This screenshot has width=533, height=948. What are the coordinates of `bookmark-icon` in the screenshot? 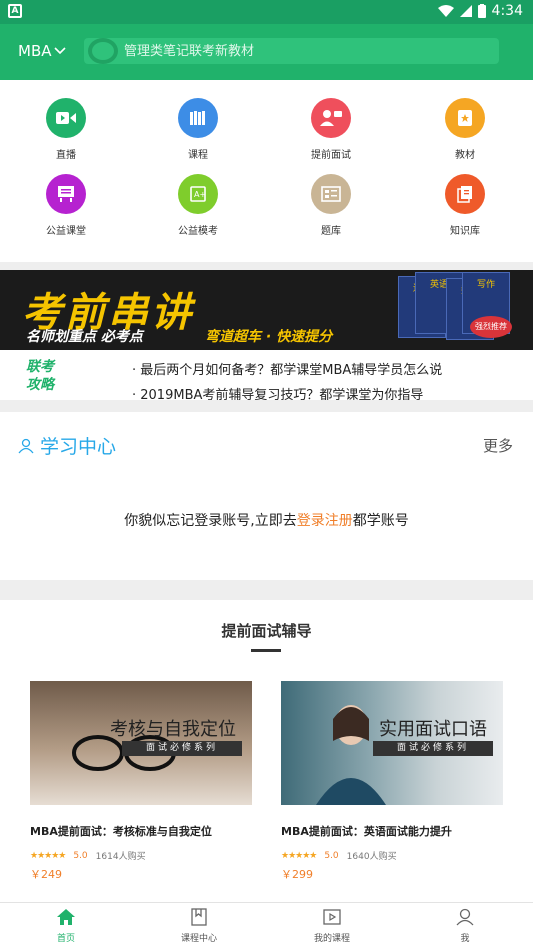 It's located at (199, 917).